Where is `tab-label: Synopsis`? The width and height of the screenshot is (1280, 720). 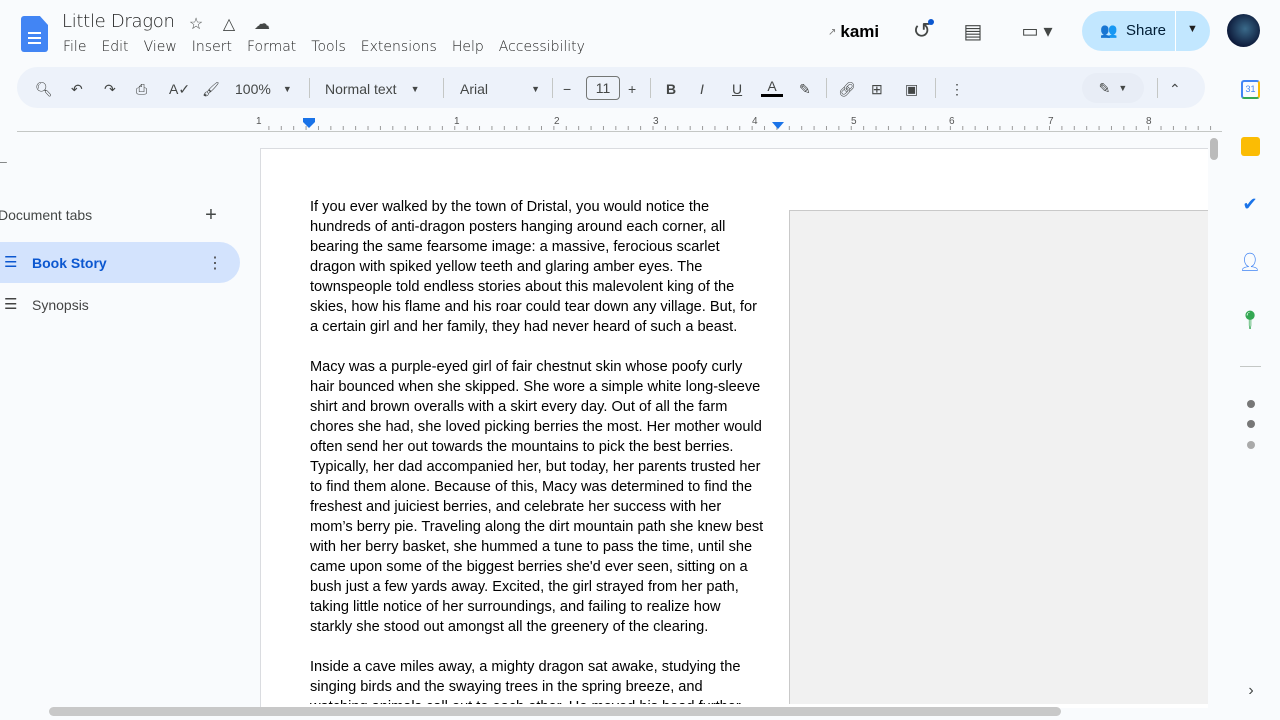 tab-label: Synopsis is located at coordinates (60, 305).